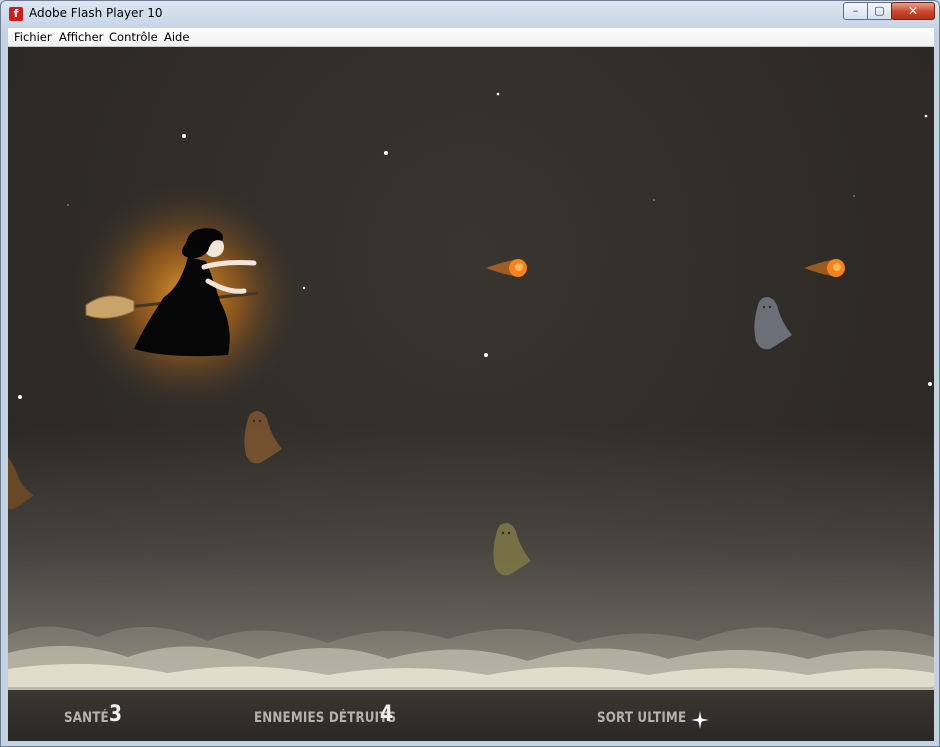 The height and width of the screenshot is (747, 940). Describe the element at coordinates (471, 714) in the screenshot. I see `hud-bar: SANTÉ 3 ENNEMIES DÉTRUITS 4 SORT ULTIME` at that location.